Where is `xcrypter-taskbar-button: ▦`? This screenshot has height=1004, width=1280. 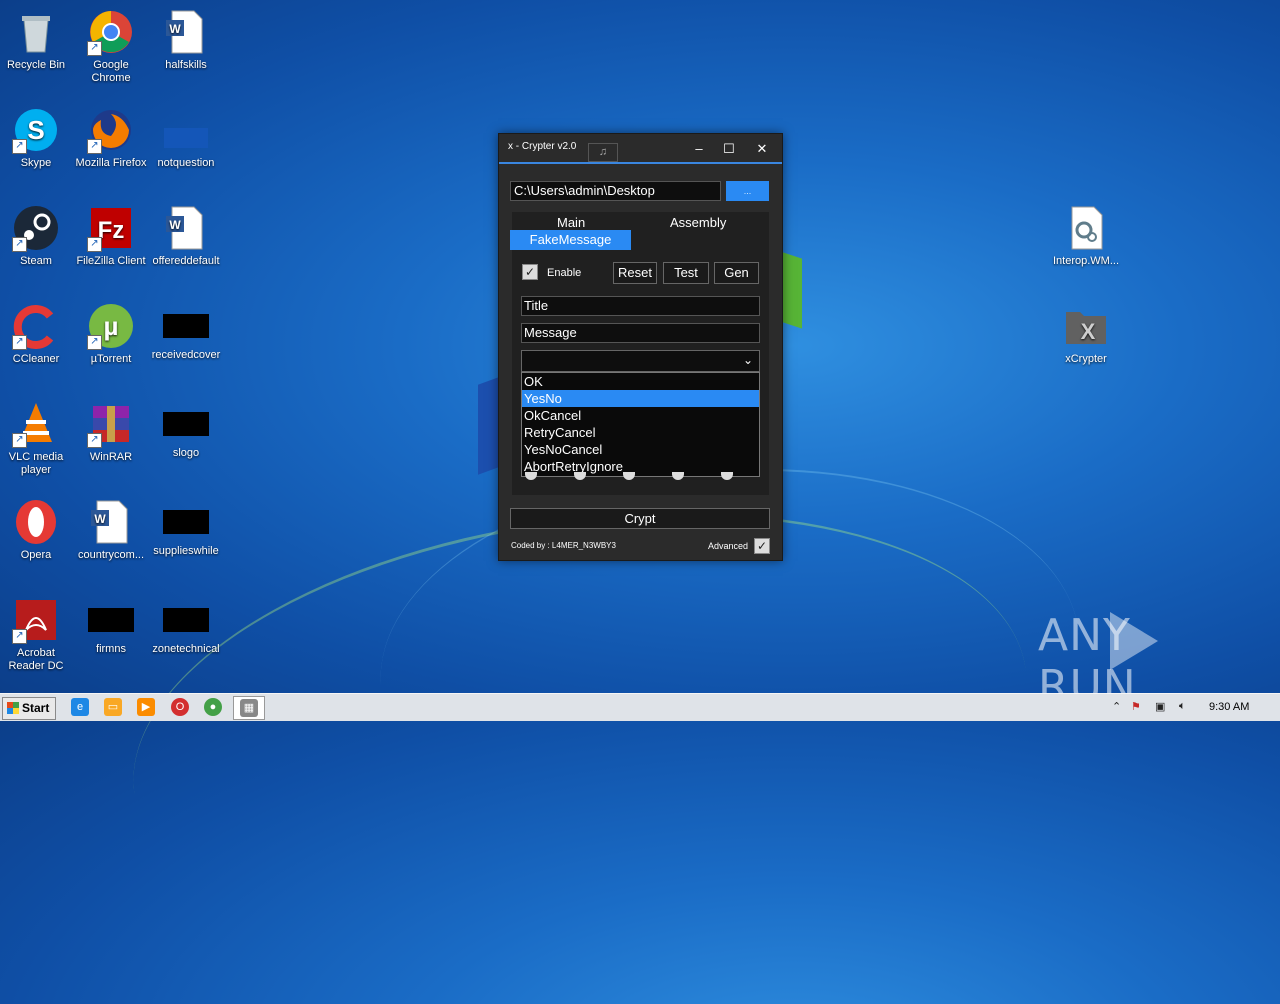 xcrypter-taskbar-button: ▦ is located at coordinates (249, 708).